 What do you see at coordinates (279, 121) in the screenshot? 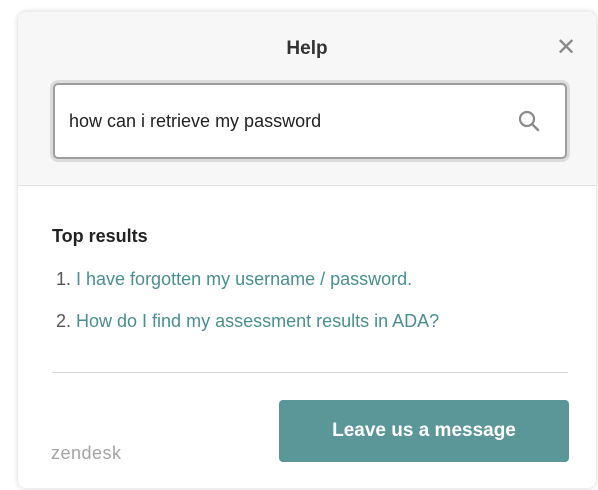
I see `search-input` at bounding box center [279, 121].